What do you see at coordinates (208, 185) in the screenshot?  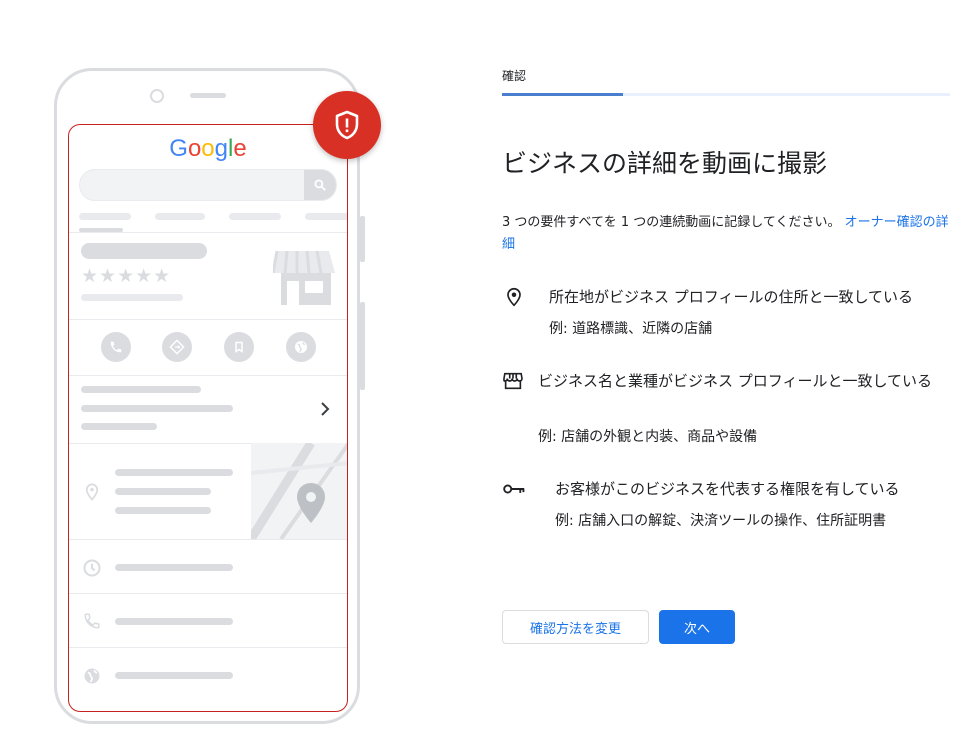 I see `search-box` at bounding box center [208, 185].